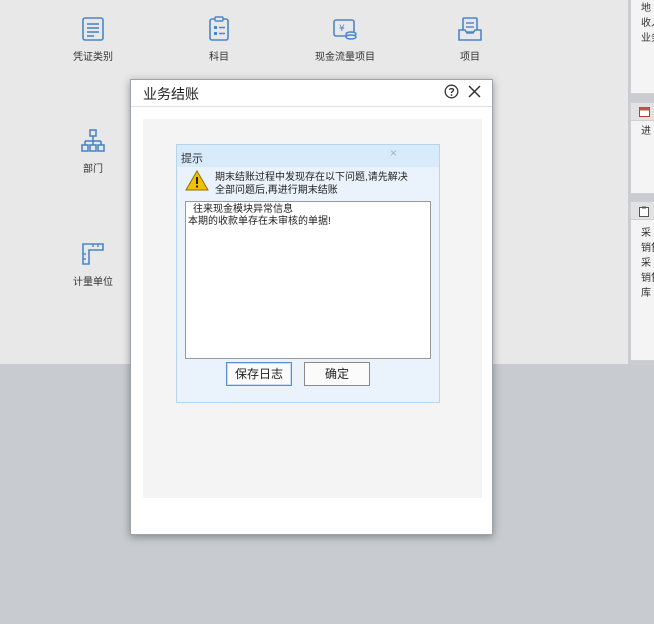 Image resolution: width=654 pixels, height=624 pixels. I want to click on prompt-title-bar, so click(308, 156).